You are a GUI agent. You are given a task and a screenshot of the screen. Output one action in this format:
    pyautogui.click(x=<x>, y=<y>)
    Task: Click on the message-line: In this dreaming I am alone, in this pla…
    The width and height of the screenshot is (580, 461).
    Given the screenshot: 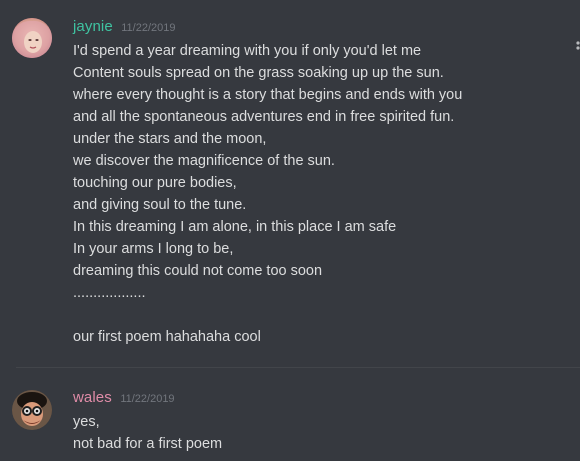 What is the action you would take?
    pyautogui.click(x=235, y=227)
    